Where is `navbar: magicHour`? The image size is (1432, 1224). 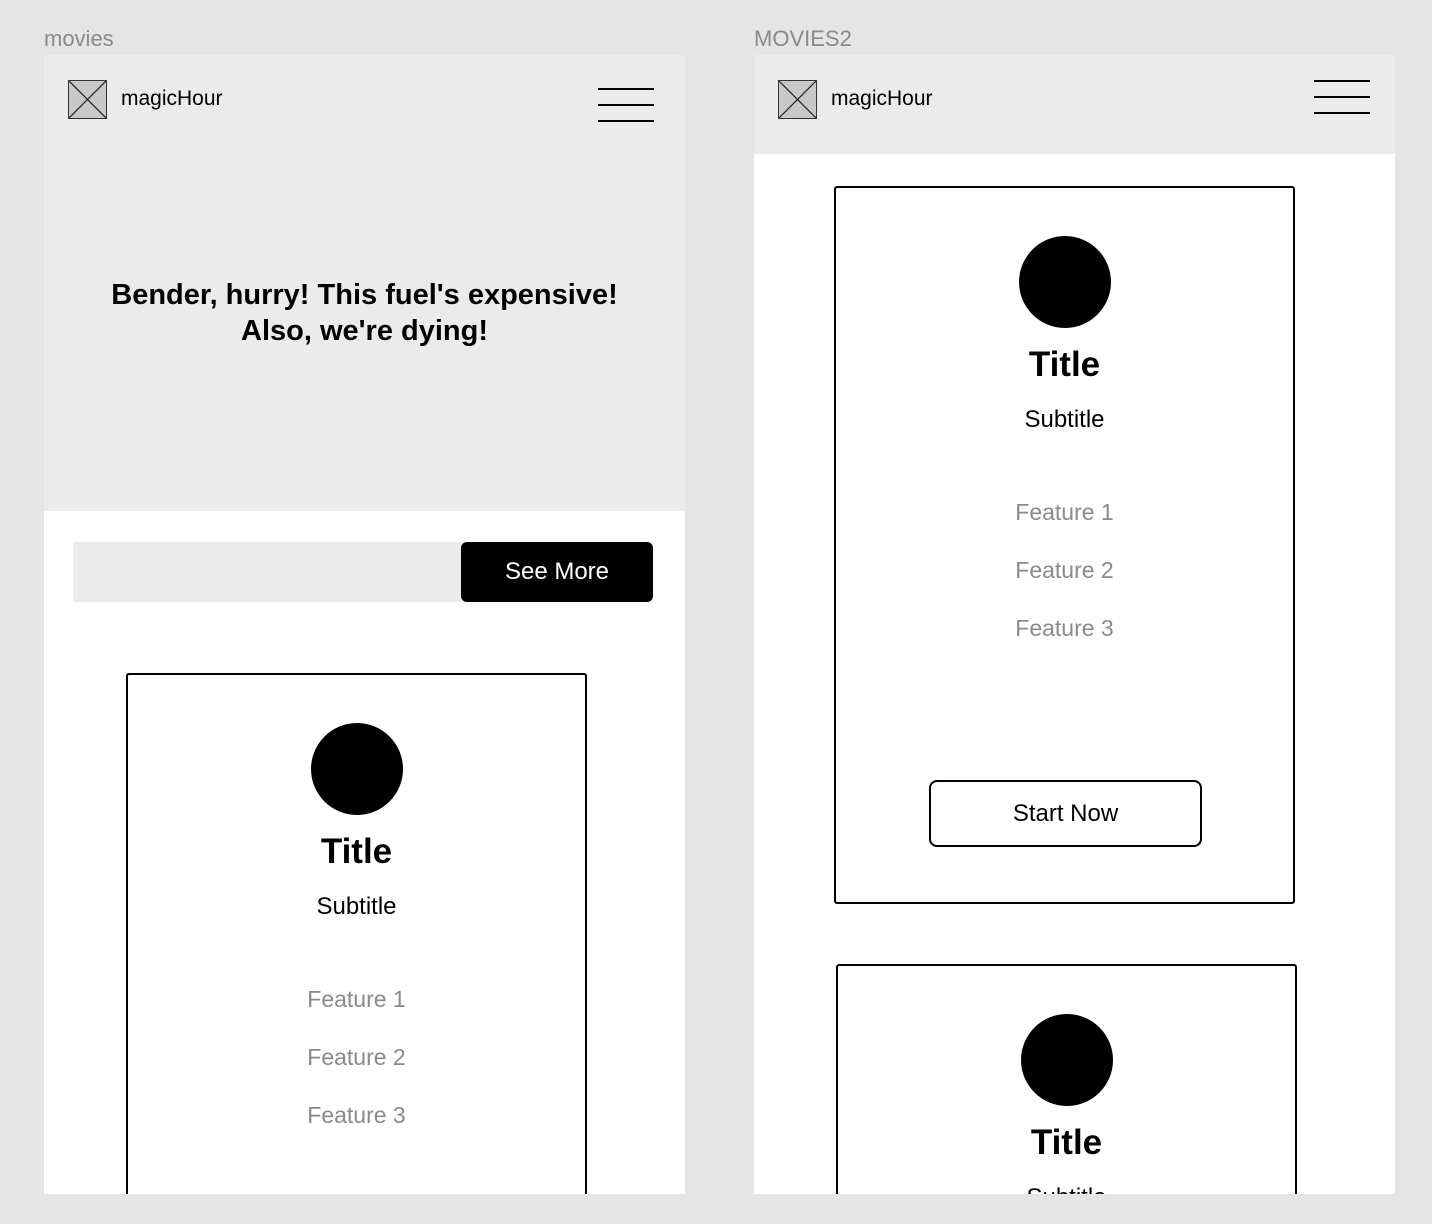
navbar: magicHour is located at coordinates (1074, 104).